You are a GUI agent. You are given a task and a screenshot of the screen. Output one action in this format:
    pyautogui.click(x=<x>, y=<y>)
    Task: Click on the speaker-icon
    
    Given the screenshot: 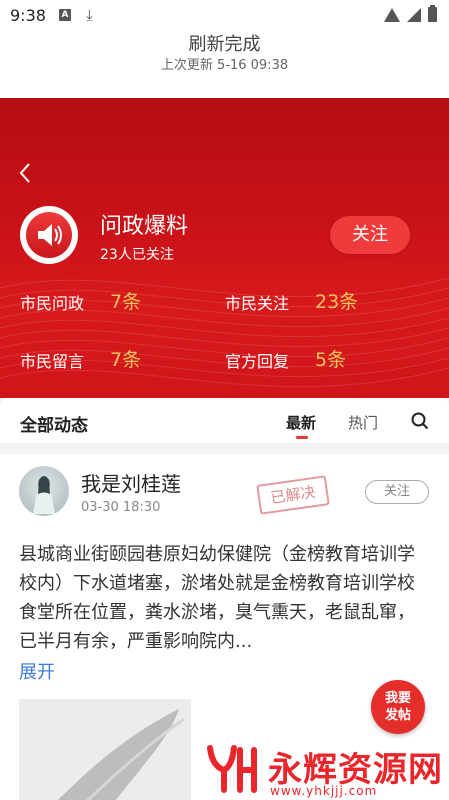 What is the action you would take?
    pyautogui.click(x=49, y=235)
    